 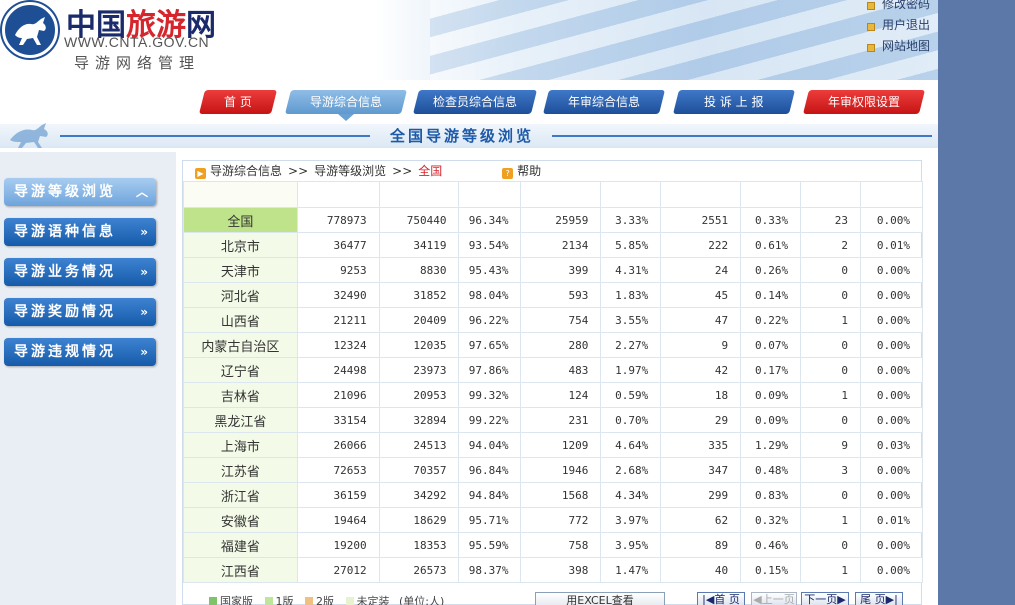 What do you see at coordinates (30, 30) in the screenshot?
I see `cnta-logo-icon` at bounding box center [30, 30].